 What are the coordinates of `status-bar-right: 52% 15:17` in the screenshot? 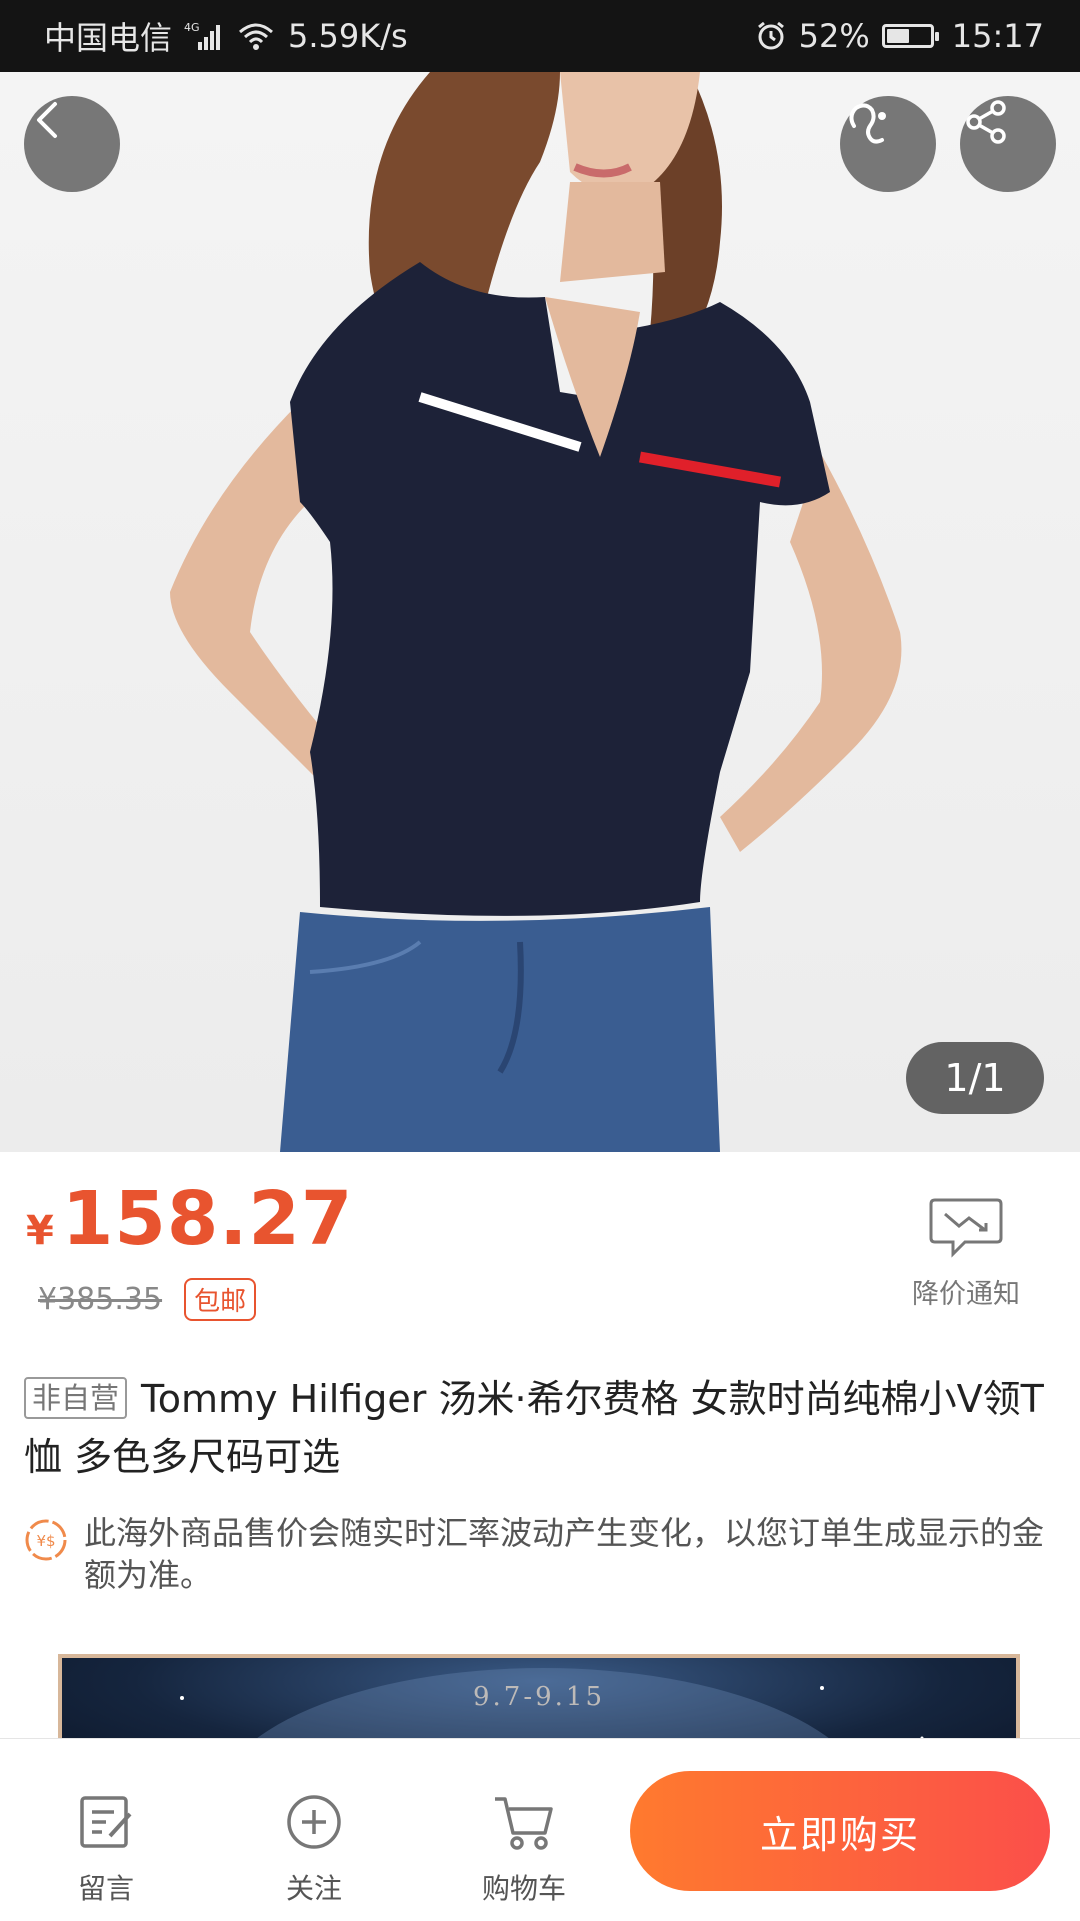 It's located at (899, 36).